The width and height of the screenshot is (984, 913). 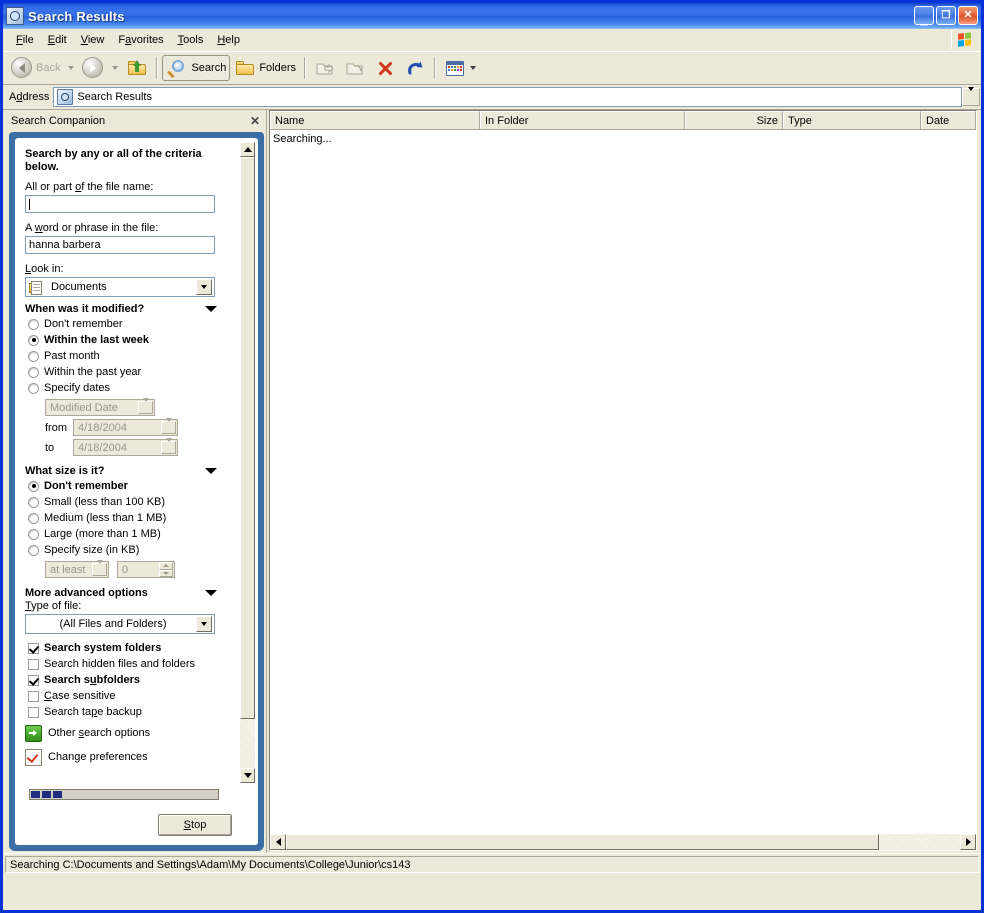 I want to click on checkbox-search-hidden-files: Search hidden files and folders, so click(x=128, y=664).